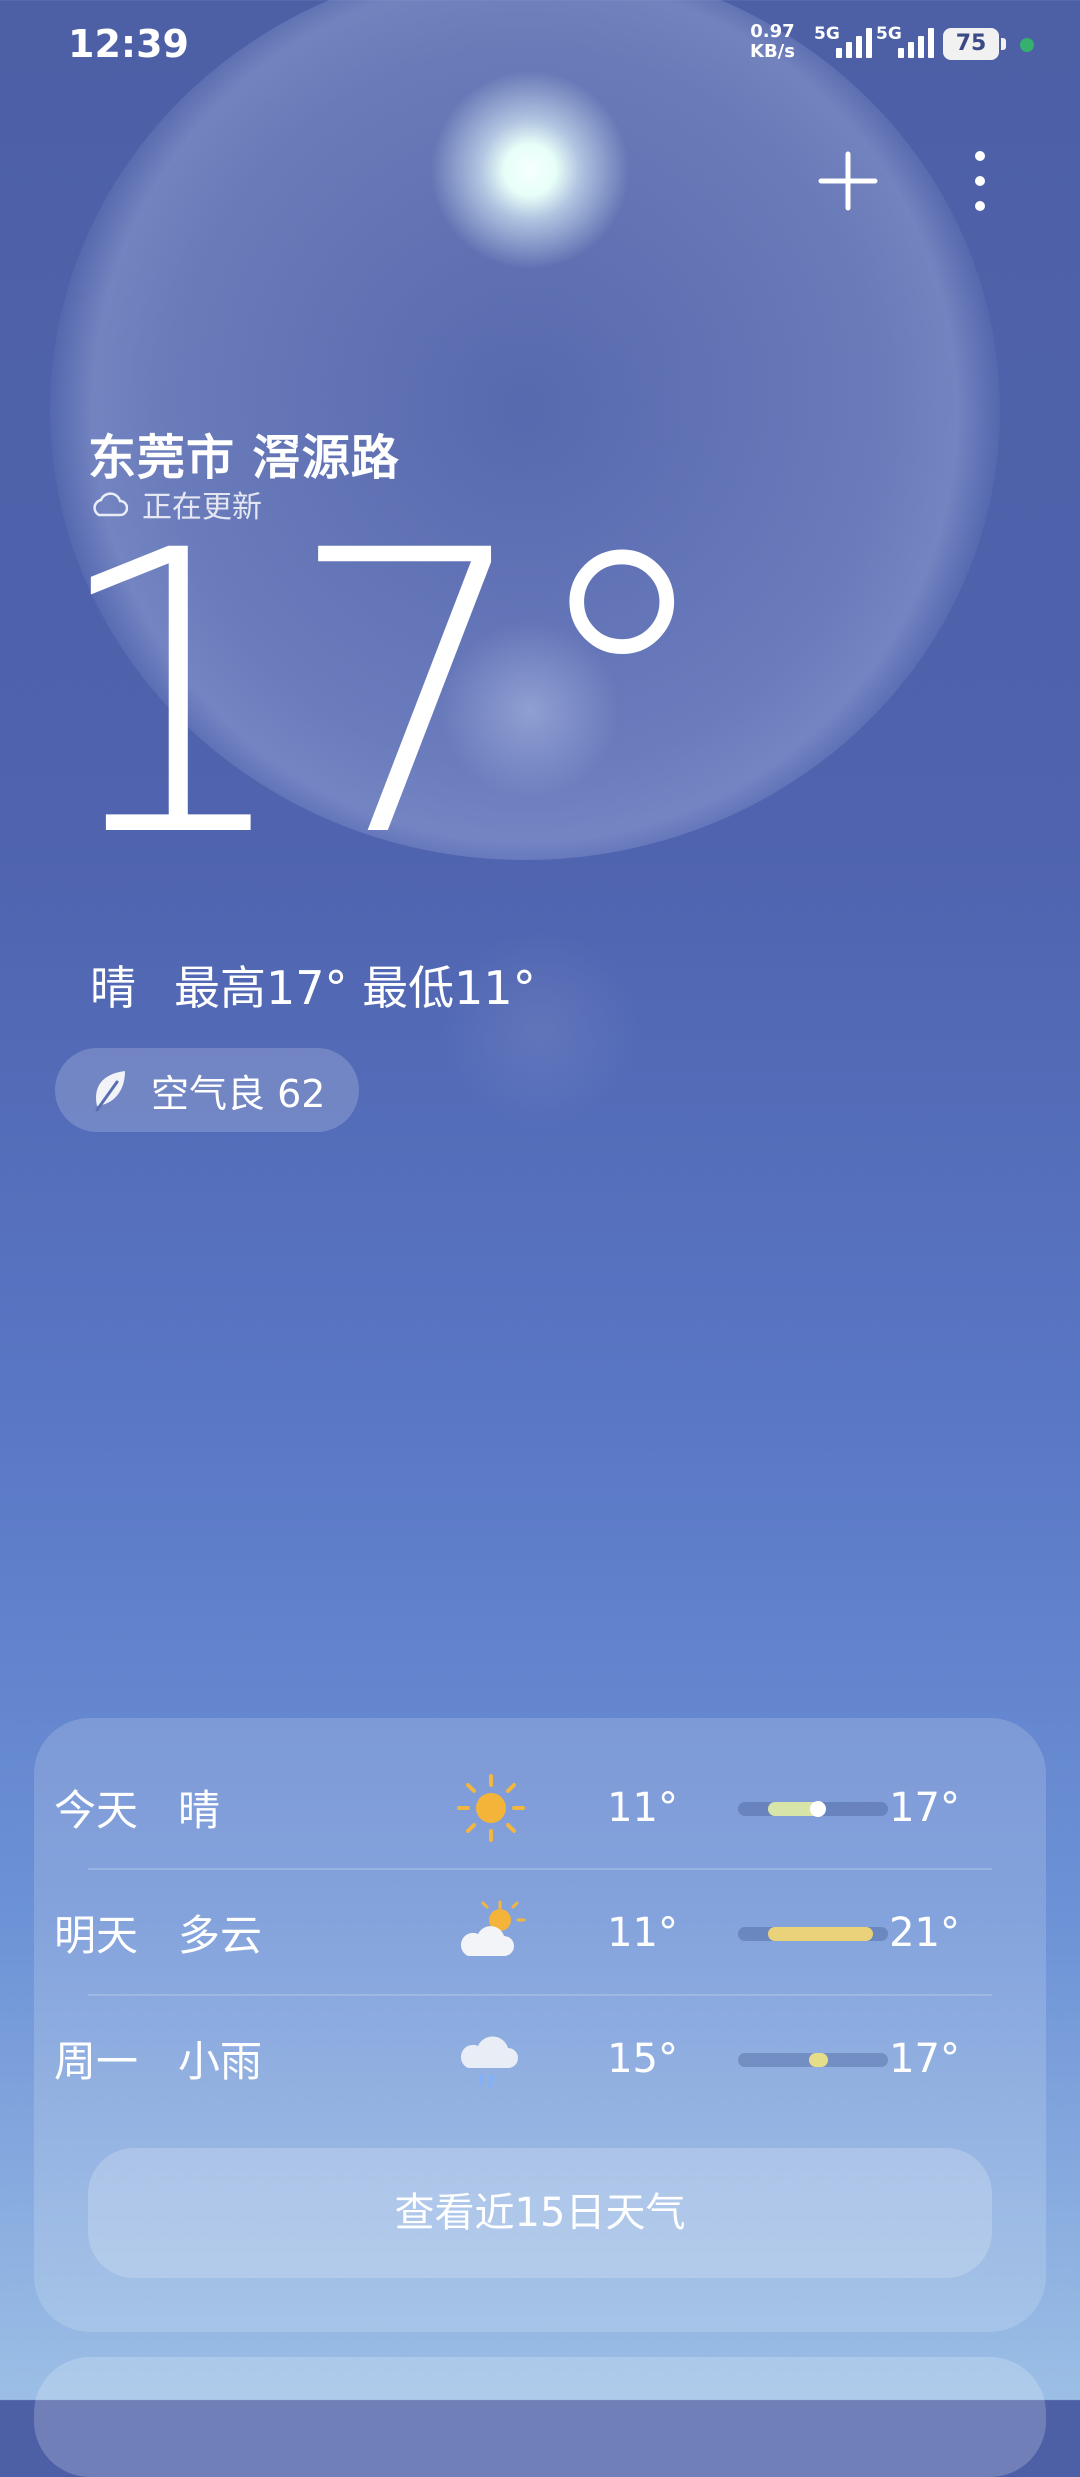  Describe the element at coordinates (220, 2061) in the screenshot. I see `forecast-condition: 小雨` at that location.